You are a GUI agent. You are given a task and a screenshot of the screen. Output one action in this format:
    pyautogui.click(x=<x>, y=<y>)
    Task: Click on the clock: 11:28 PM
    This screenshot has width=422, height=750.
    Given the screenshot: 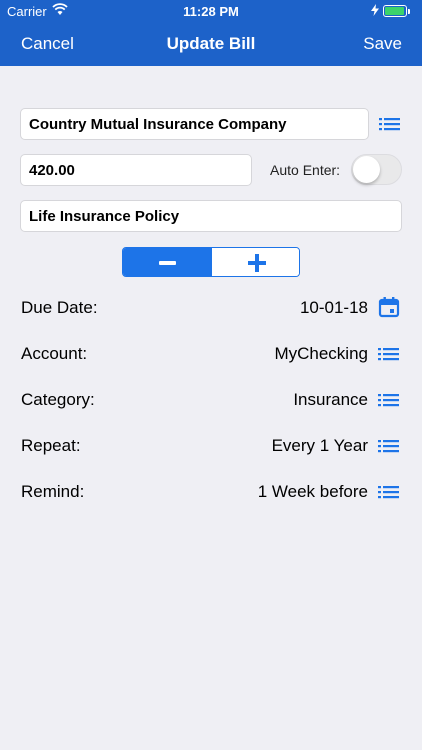 What is the action you would take?
    pyautogui.click(x=211, y=11)
    